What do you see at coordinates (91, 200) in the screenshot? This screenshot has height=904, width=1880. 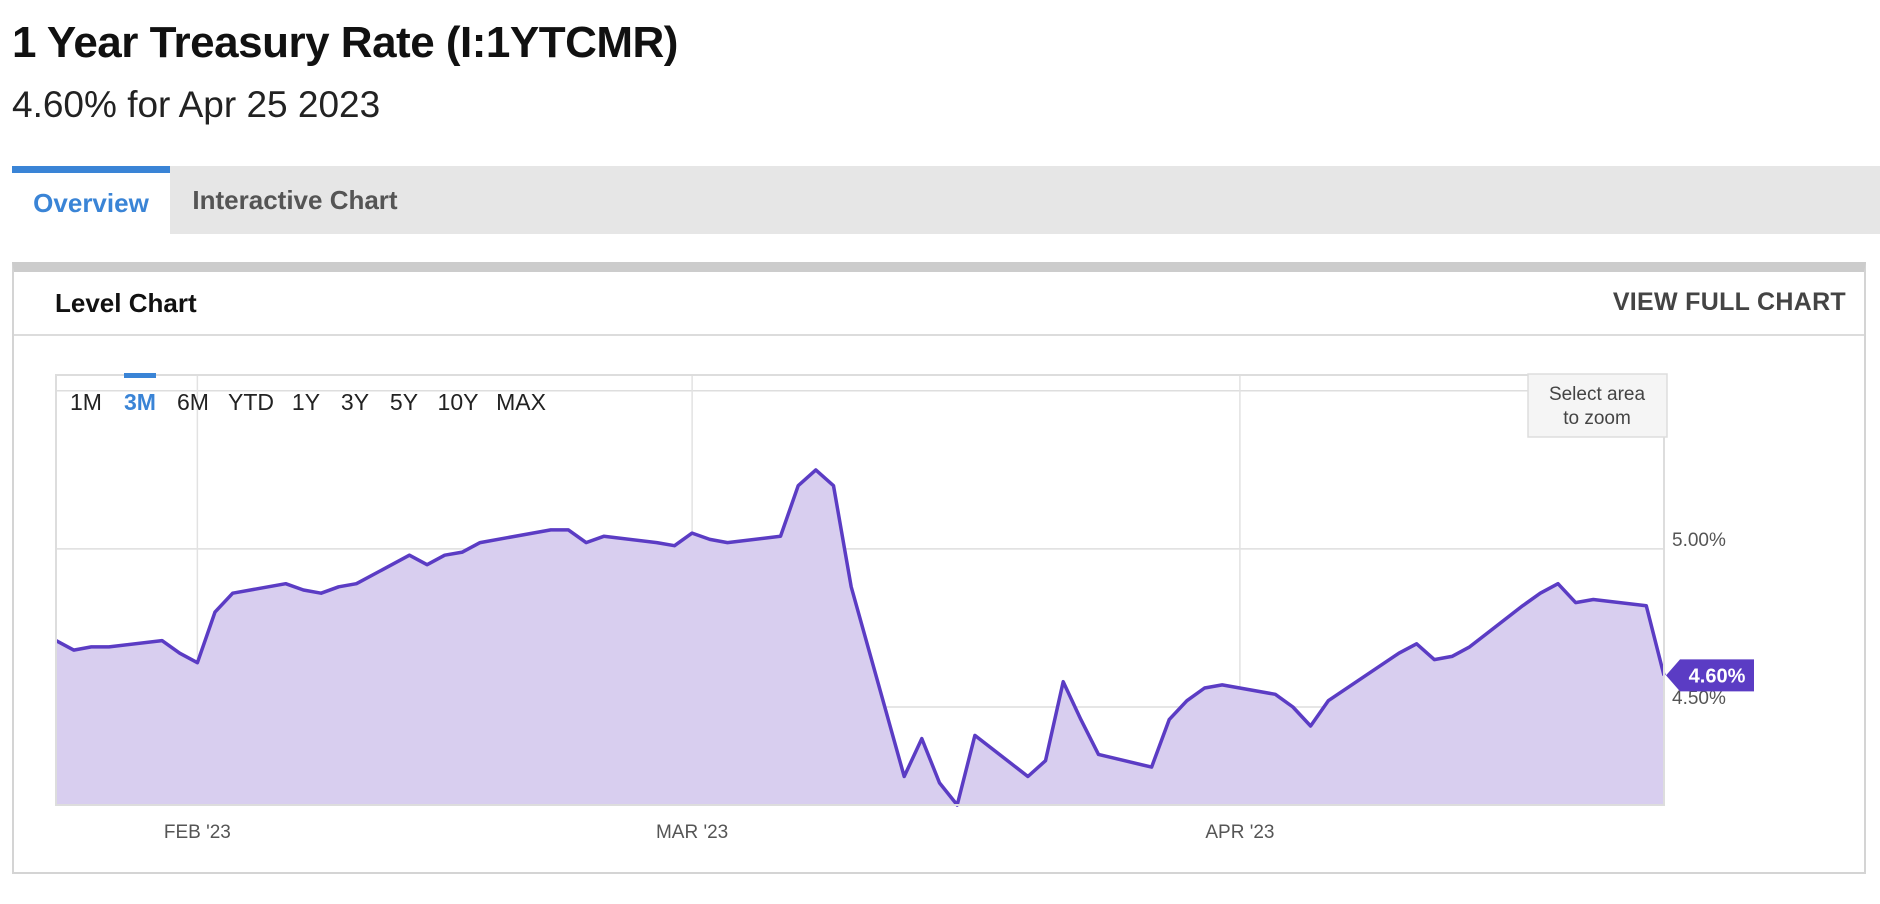 I see `tab-overview: Overview` at bounding box center [91, 200].